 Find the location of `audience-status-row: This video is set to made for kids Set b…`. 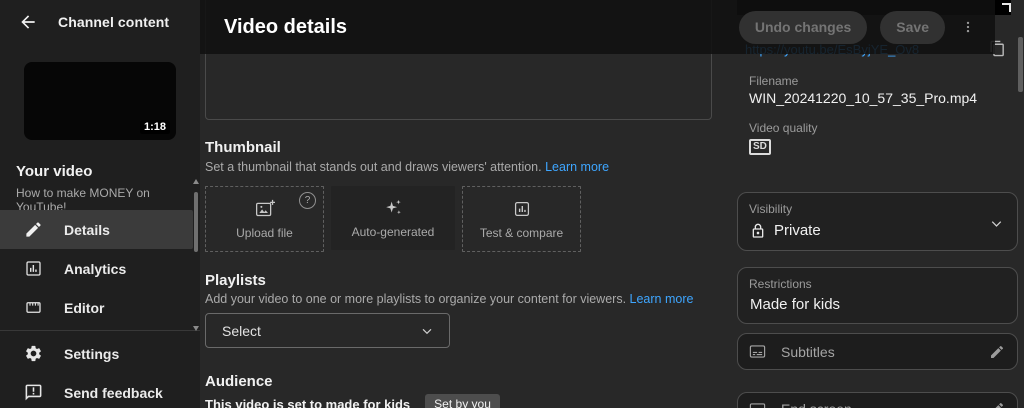

audience-status-row: This video is set to made for kids Set b… is located at coordinates (352, 401).